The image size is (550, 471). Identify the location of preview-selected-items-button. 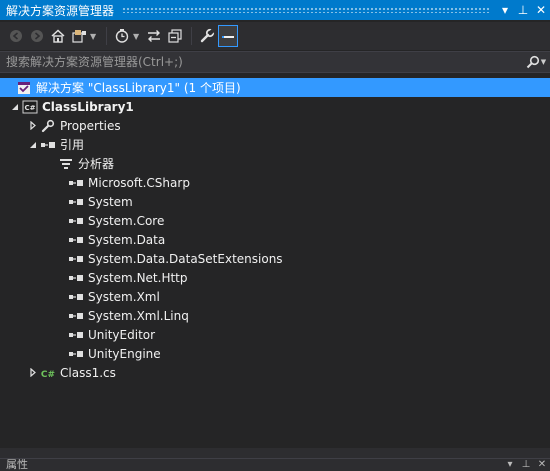
(228, 36).